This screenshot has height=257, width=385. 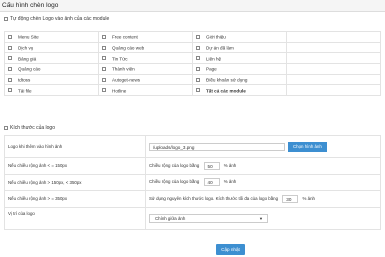 I want to click on module-cell: Free content, so click(x=145, y=37).